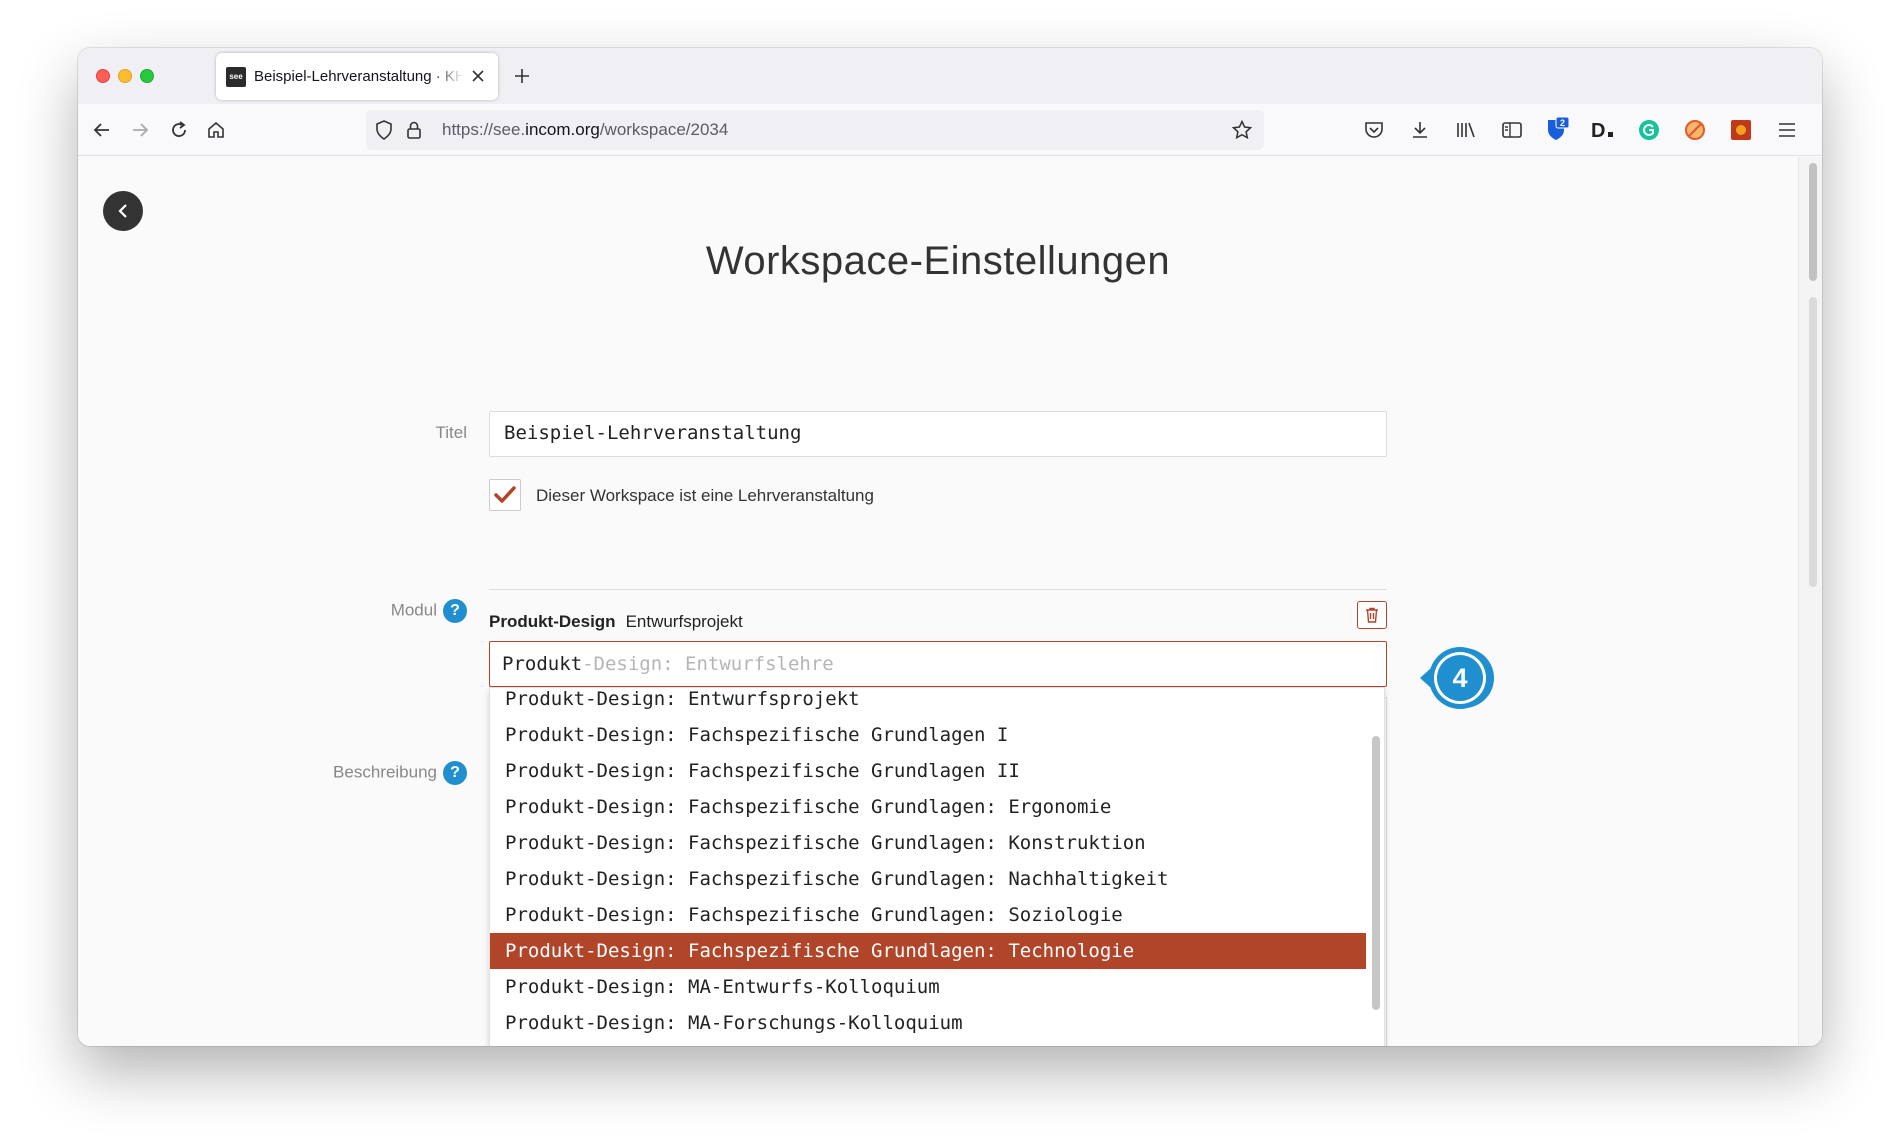 This screenshot has height=1141, width=1900. Describe the element at coordinates (102, 130) in the screenshot. I see `back-arrow-icon` at that location.